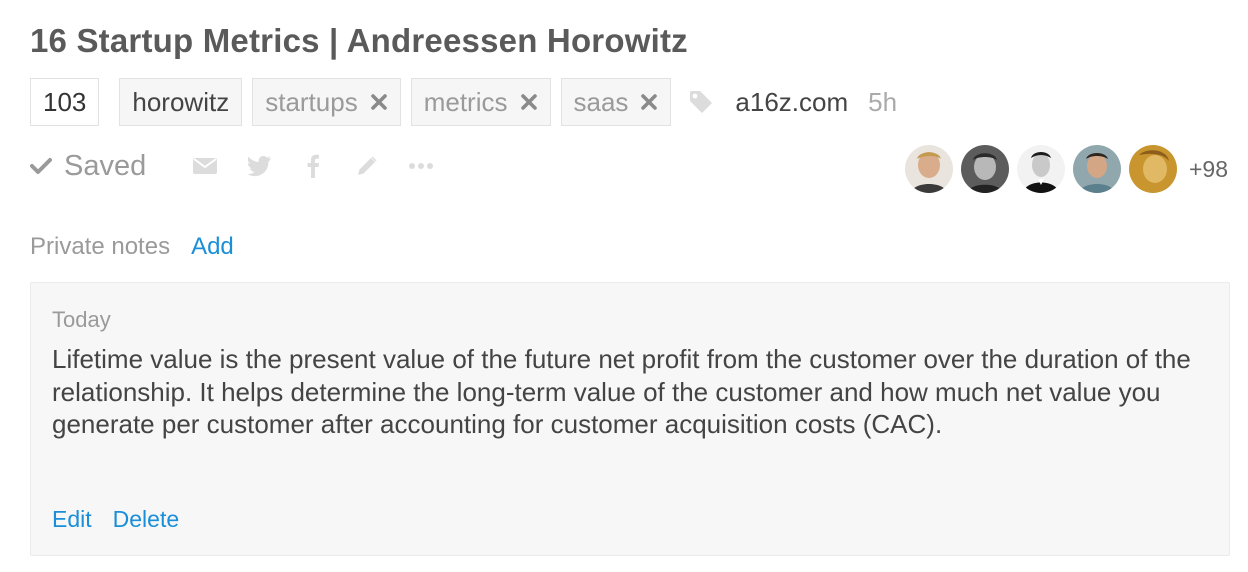 The height and width of the screenshot is (572, 1248). I want to click on twitter-icon, so click(259, 166).